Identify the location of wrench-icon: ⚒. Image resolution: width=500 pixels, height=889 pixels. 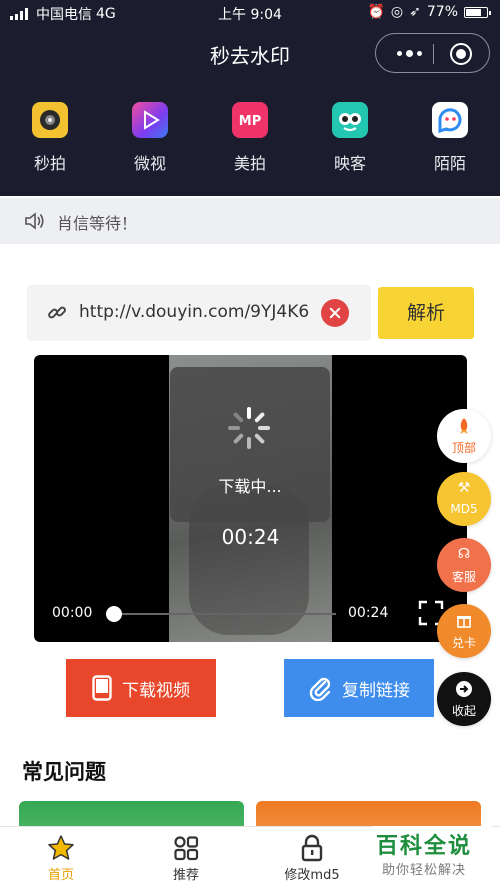
(464, 488).